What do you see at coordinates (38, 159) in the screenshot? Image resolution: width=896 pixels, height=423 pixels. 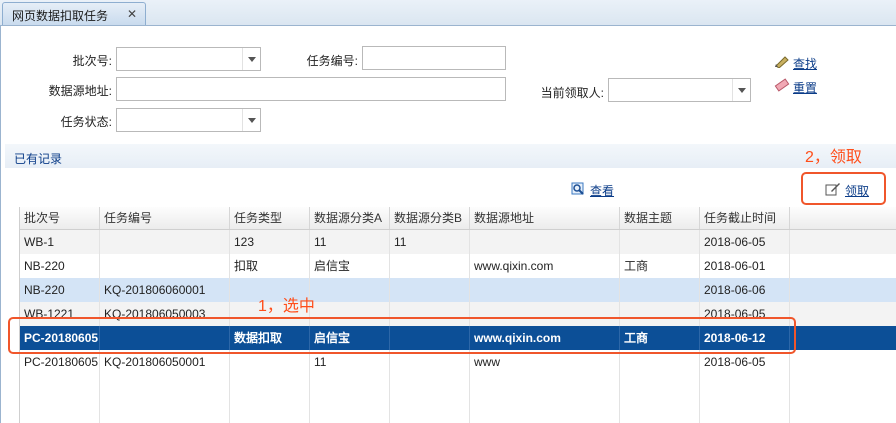 I see `section-title: 已有记录` at bounding box center [38, 159].